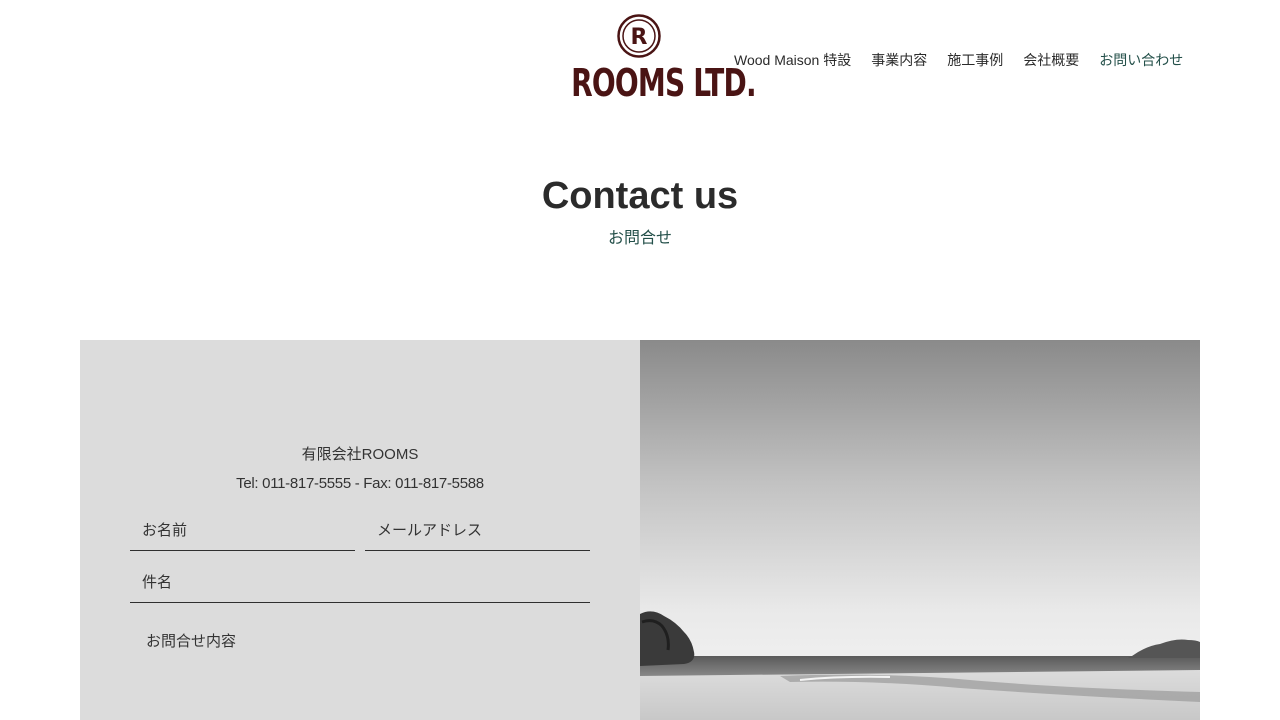 This screenshot has height=720, width=1280. I want to click on company-name: 有限会社ROOMS, so click(360, 454).